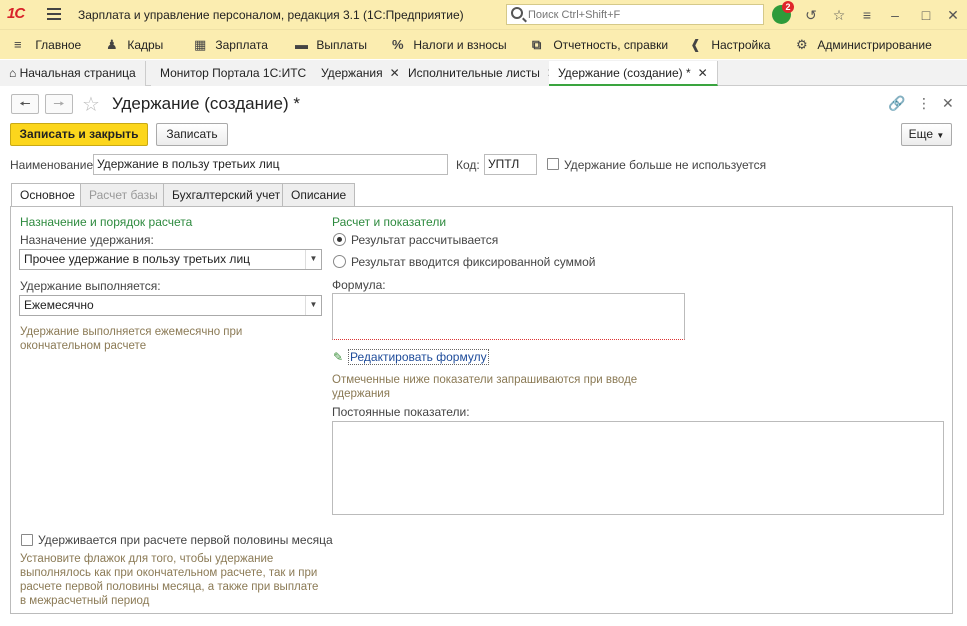  What do you see at coordinates (16, 13) in the screenshot?
I see `app-logo: 1С` at bounding box center [16, 13].